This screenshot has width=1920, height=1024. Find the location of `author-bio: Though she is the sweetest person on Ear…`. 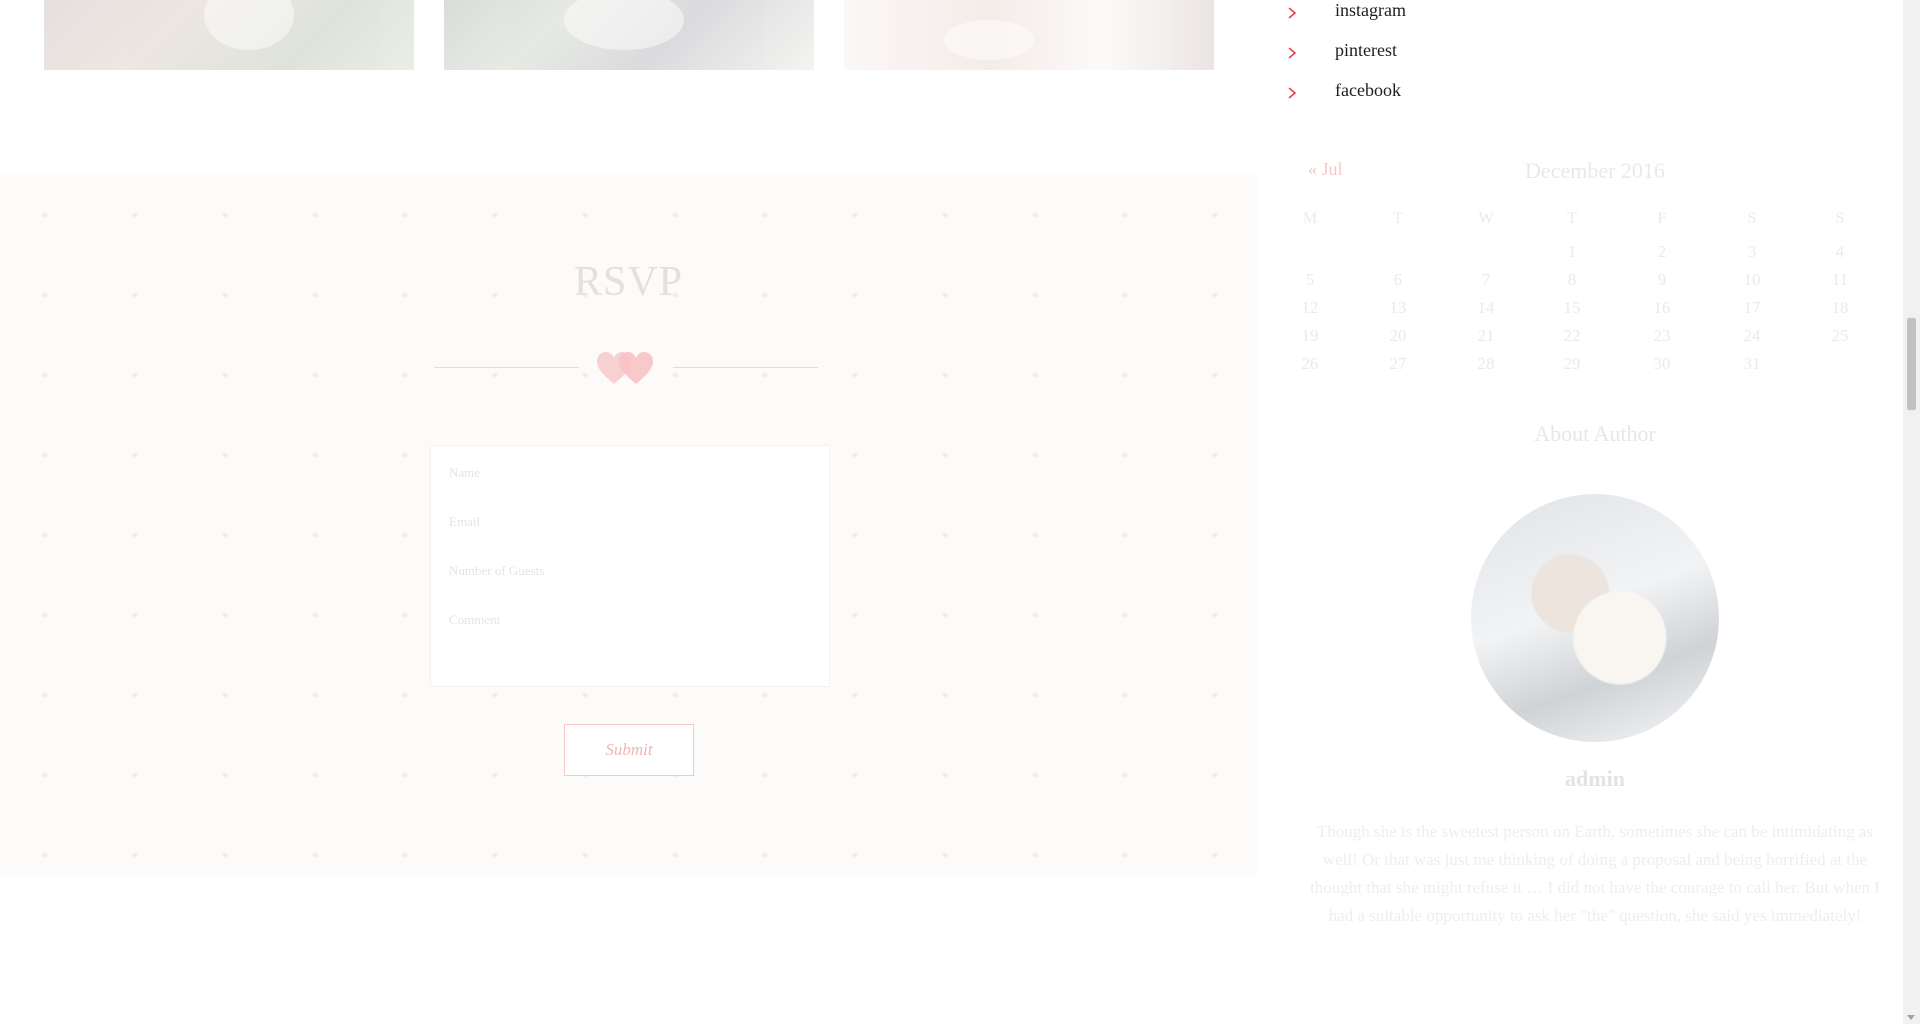

author-bio: Though she is the sweetest person on Ear… is located at coordinates (1595, 873).